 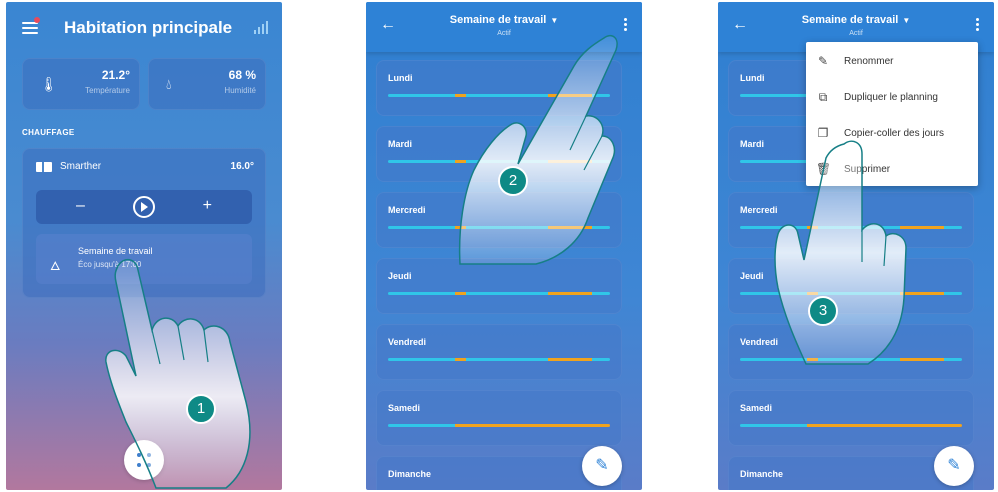 I want to click on hamburger-menu-icon, so click(x=30, y=28).